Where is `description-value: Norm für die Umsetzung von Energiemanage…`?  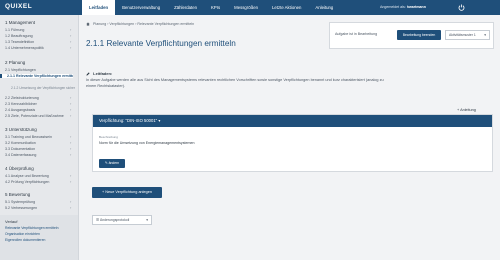 description-value: Norm für die Umsetzung von Energiemanage… is located at coordinates (147, 143).